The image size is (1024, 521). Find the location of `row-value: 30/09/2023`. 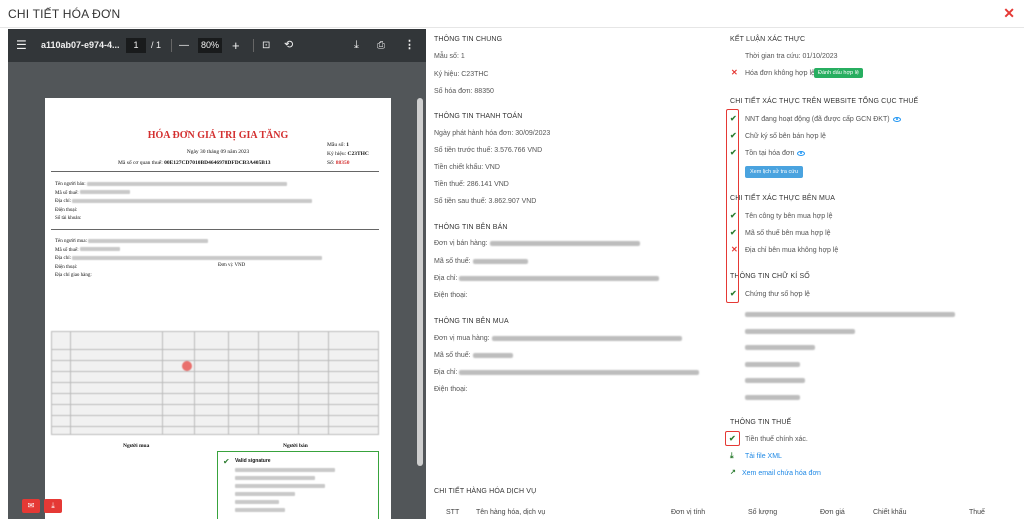

row-value: 30/09/2023 is located at coordinates (533, 133).